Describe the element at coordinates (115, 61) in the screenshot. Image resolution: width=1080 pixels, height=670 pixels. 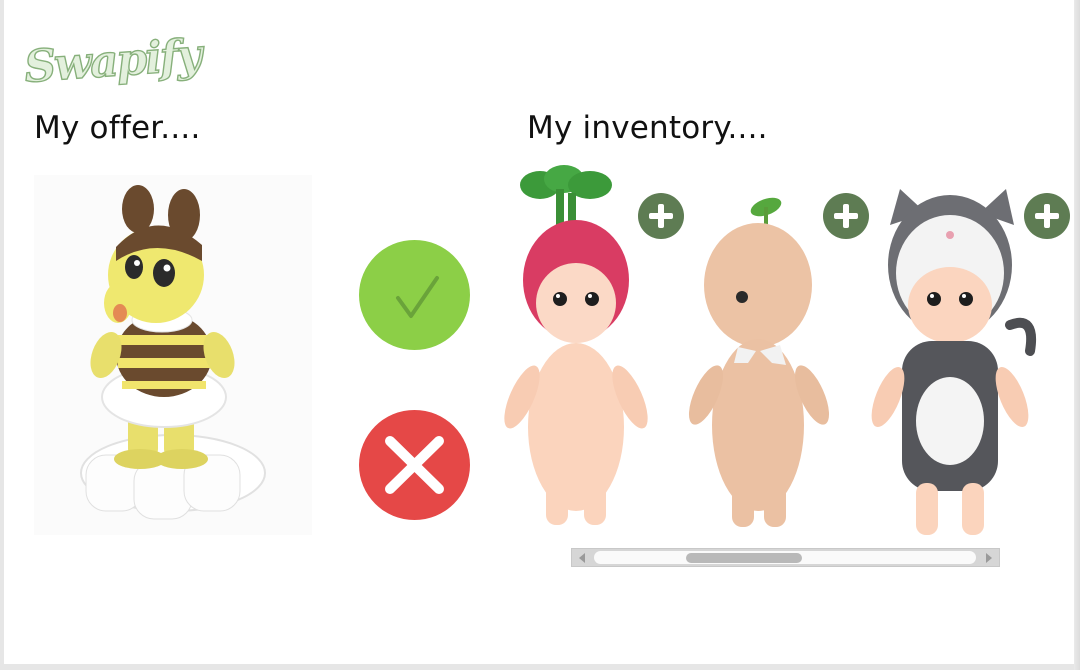
I see `logo-text: Swapify` at that location.